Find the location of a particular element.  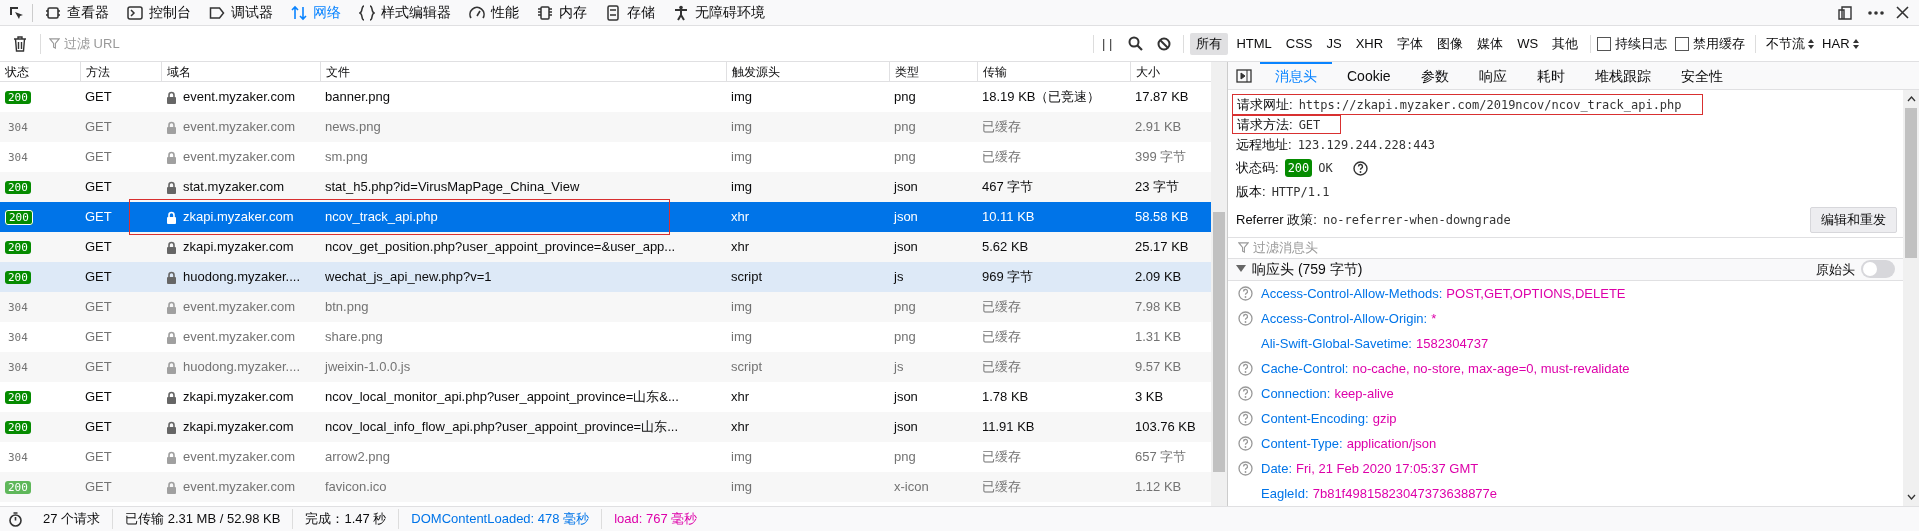

field-label: 请求方法: is located at coordinates (1265, 124).